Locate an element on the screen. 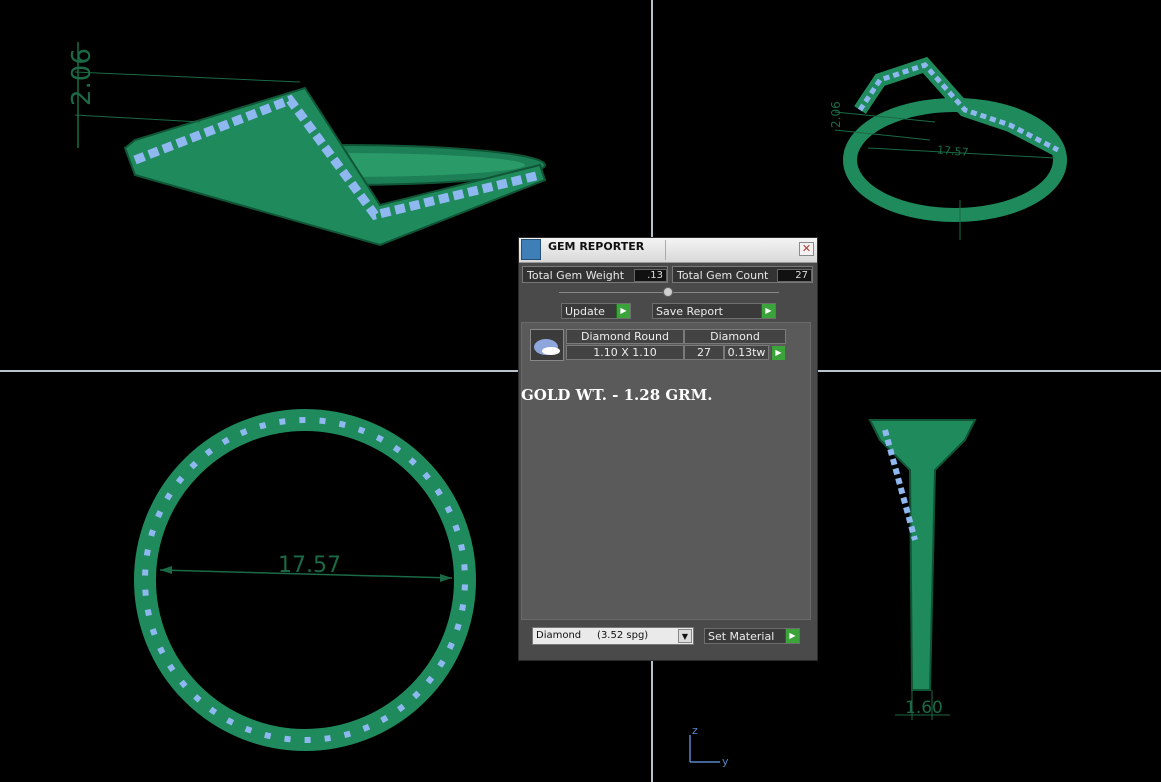 The image size is (1161, 782). gem-shape-header: Diamond Round is located at coordinates (625, 336).